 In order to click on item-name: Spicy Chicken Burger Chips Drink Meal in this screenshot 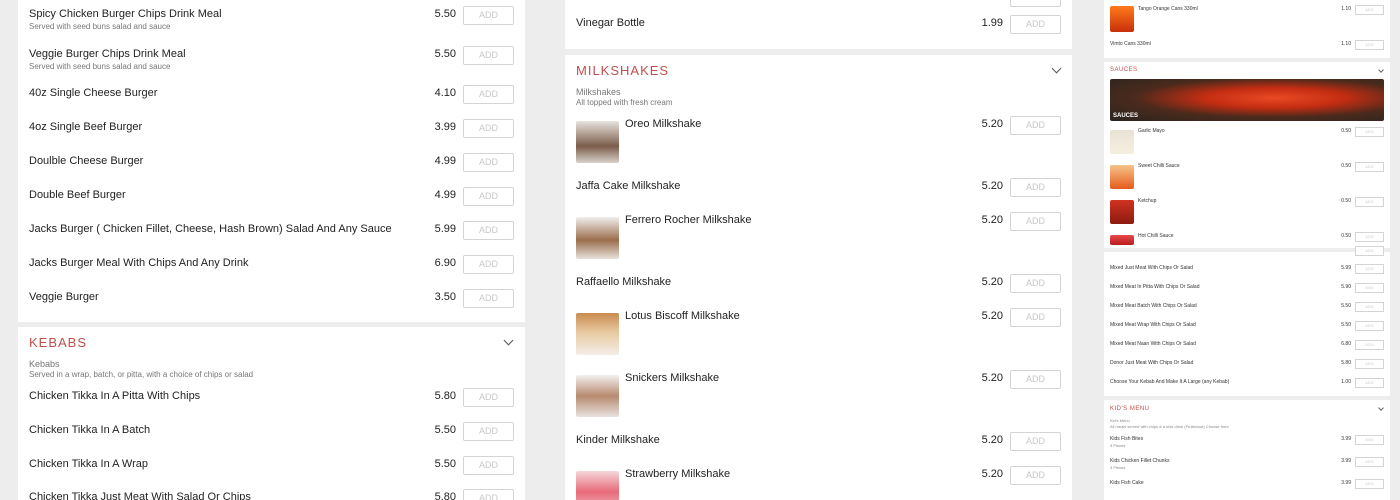, I will do `click(125, 14)`.